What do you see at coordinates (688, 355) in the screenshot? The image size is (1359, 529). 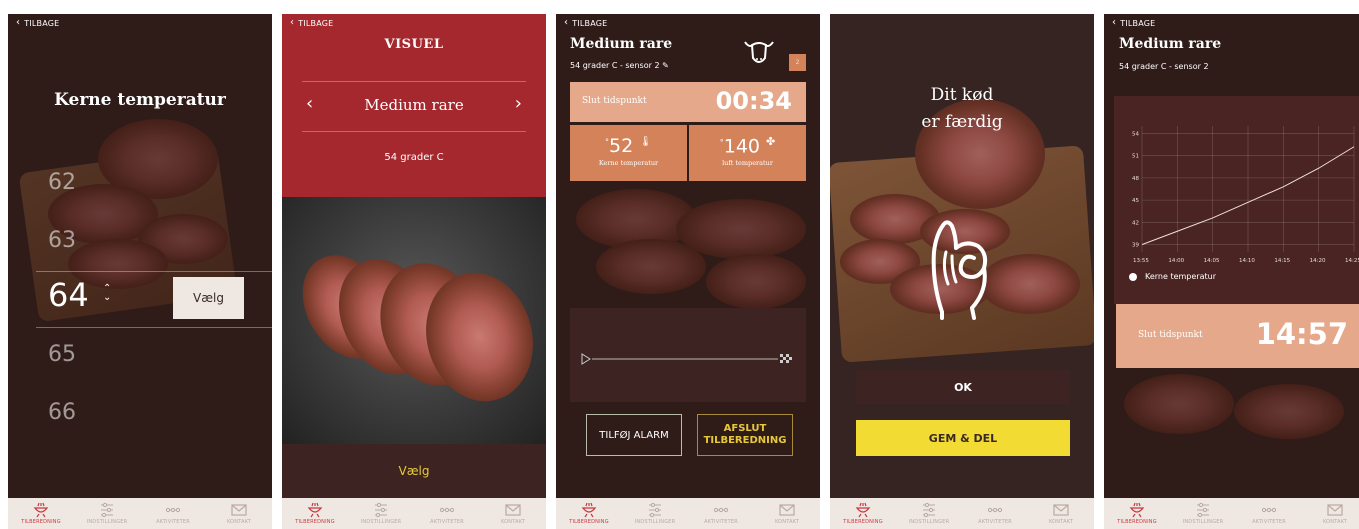 I see `progress-track` at bounding box center [688, 355].